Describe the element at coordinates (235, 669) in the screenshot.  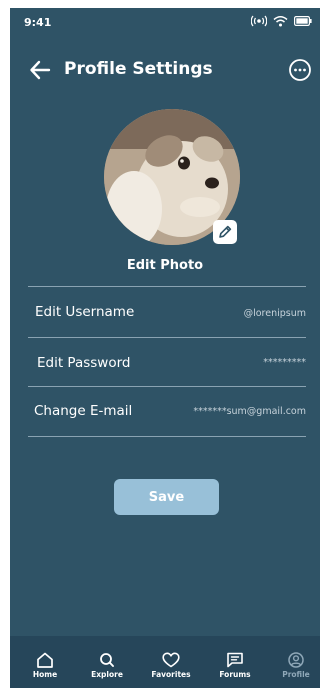
I see `nav-item-forums: Forums` at that location.